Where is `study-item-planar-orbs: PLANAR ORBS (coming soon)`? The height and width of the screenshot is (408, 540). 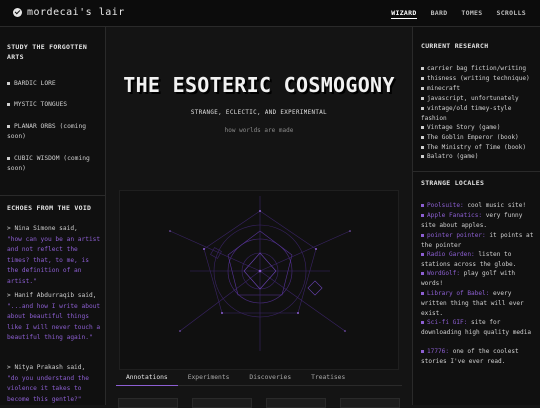 study-item-planar-orbs: PLANAR ORBS (coming soon) is located at coordinates (54, 132).